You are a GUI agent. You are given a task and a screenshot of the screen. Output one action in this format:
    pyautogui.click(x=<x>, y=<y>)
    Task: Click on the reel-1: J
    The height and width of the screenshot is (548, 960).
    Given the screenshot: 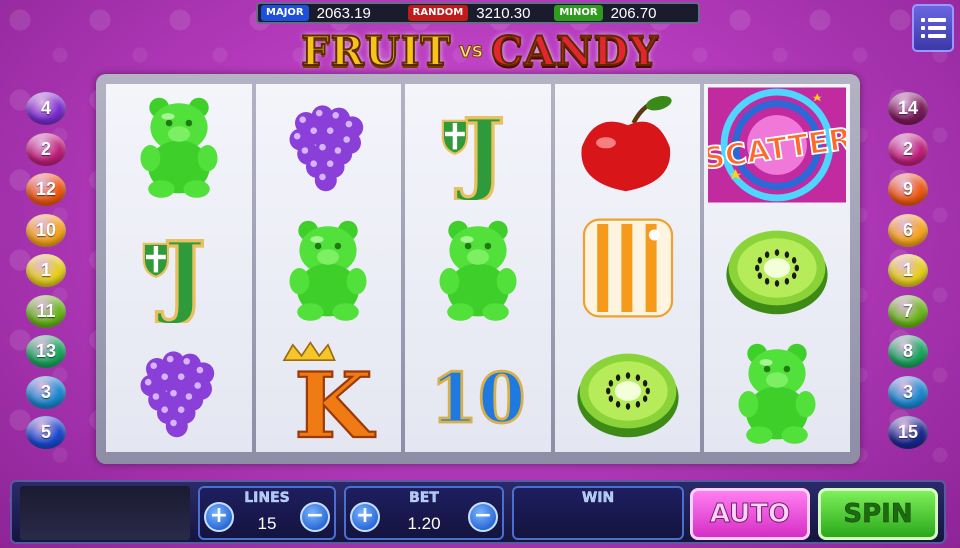 What is the action you would take?
    pyautogui.click(x=179, y=268)
    